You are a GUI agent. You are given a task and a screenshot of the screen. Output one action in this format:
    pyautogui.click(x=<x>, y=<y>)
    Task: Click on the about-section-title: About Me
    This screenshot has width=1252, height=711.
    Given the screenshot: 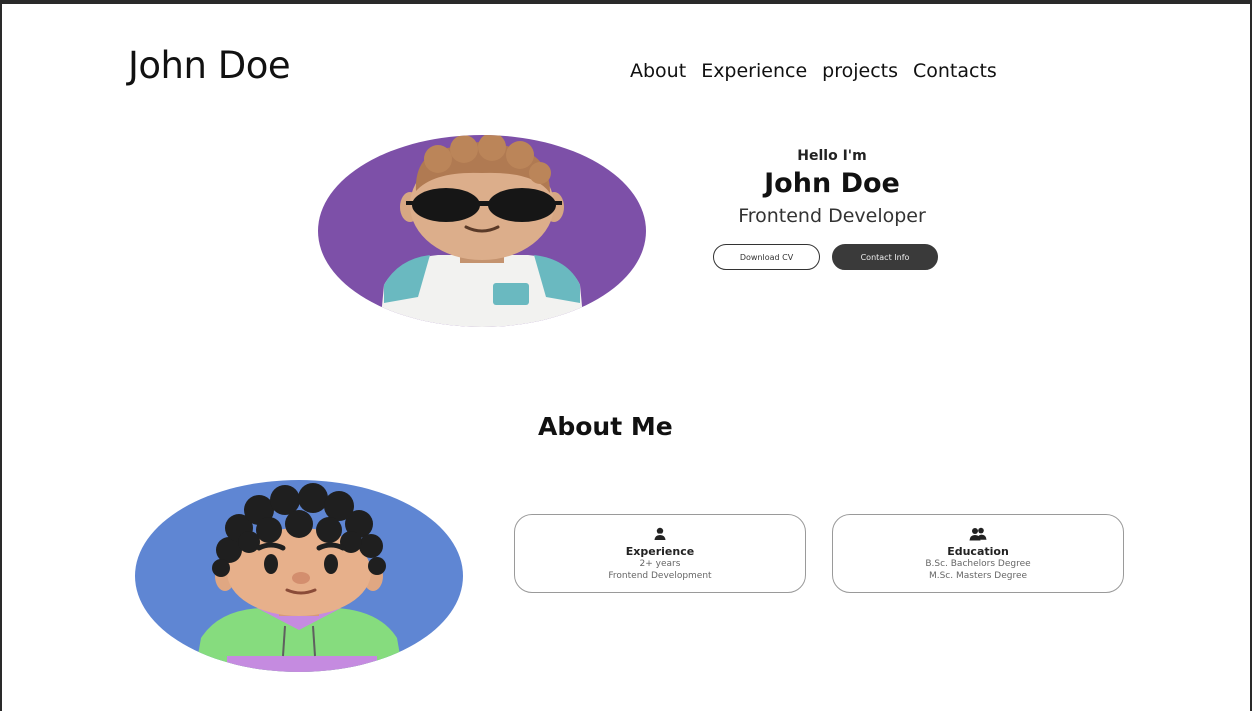 What is the action you would take?
    pyautogui.click(x=605, y=426)
    